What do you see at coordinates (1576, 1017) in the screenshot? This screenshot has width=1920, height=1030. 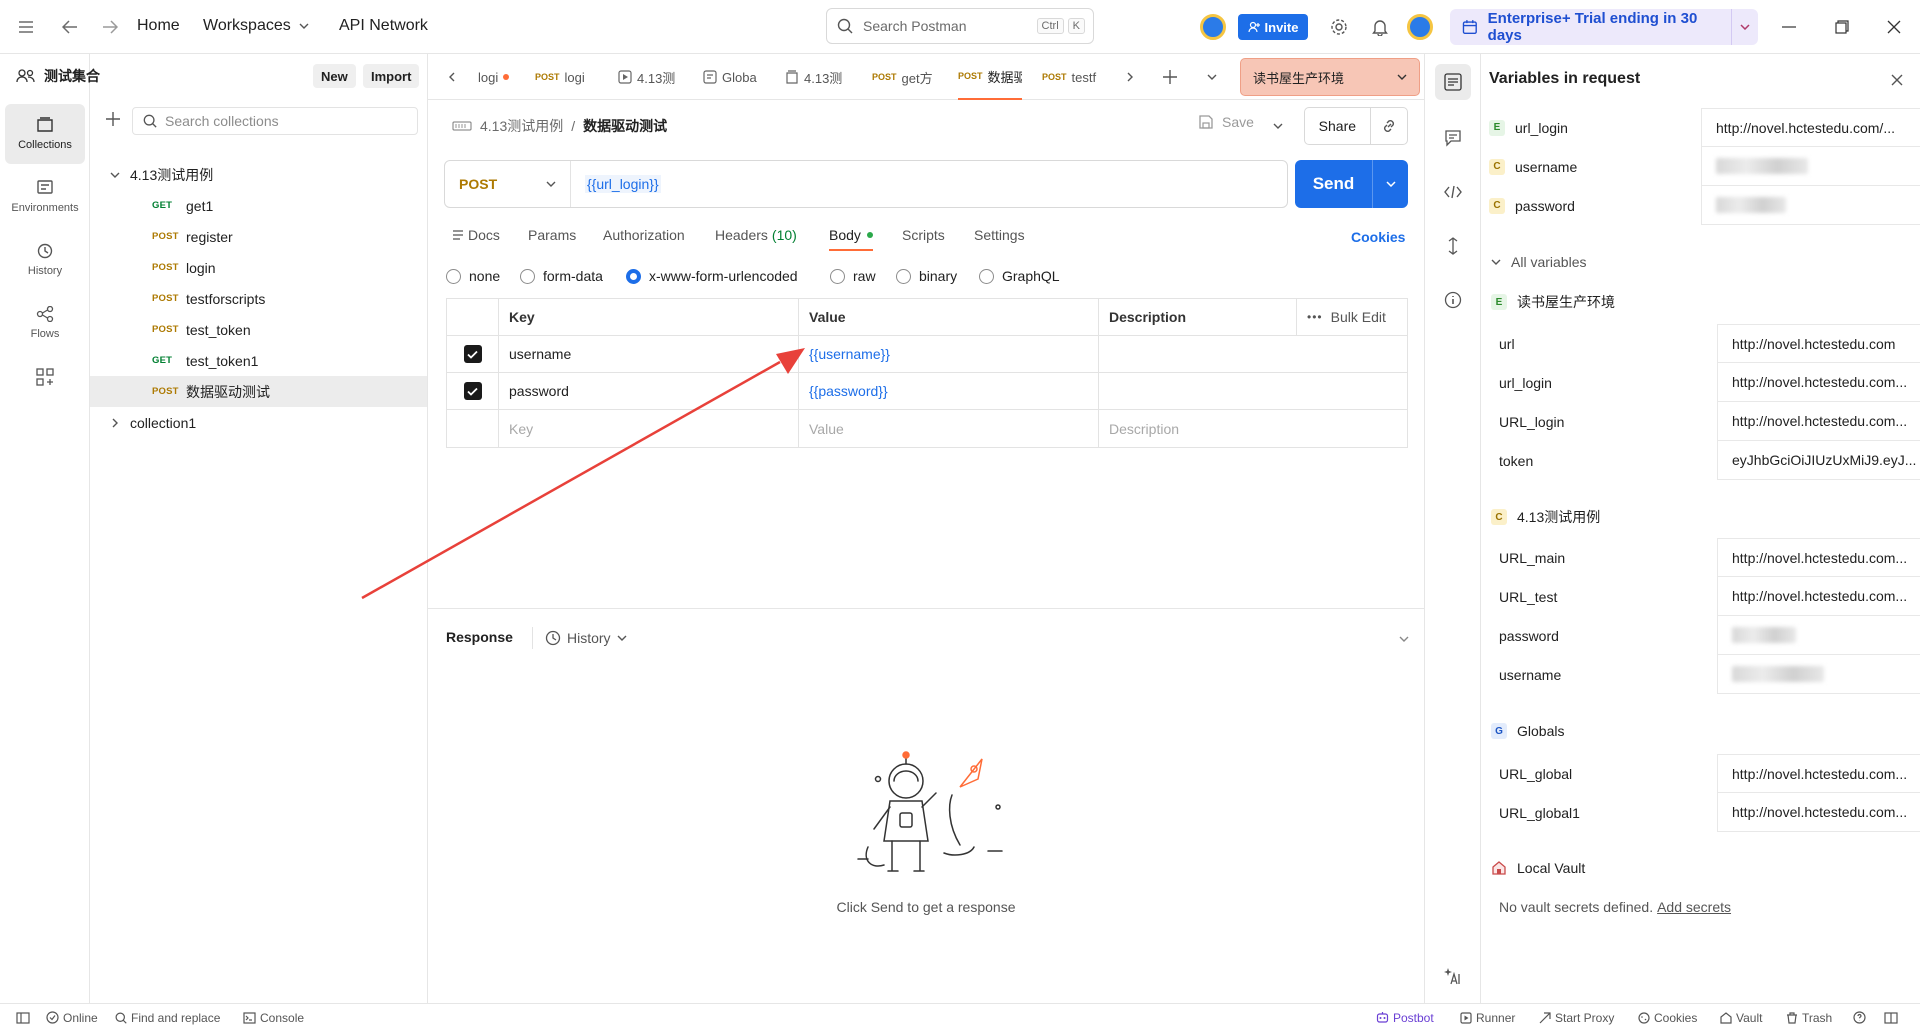 I see `start-proxy-button: Start Proxy` at bounding box center [1576, 1017].